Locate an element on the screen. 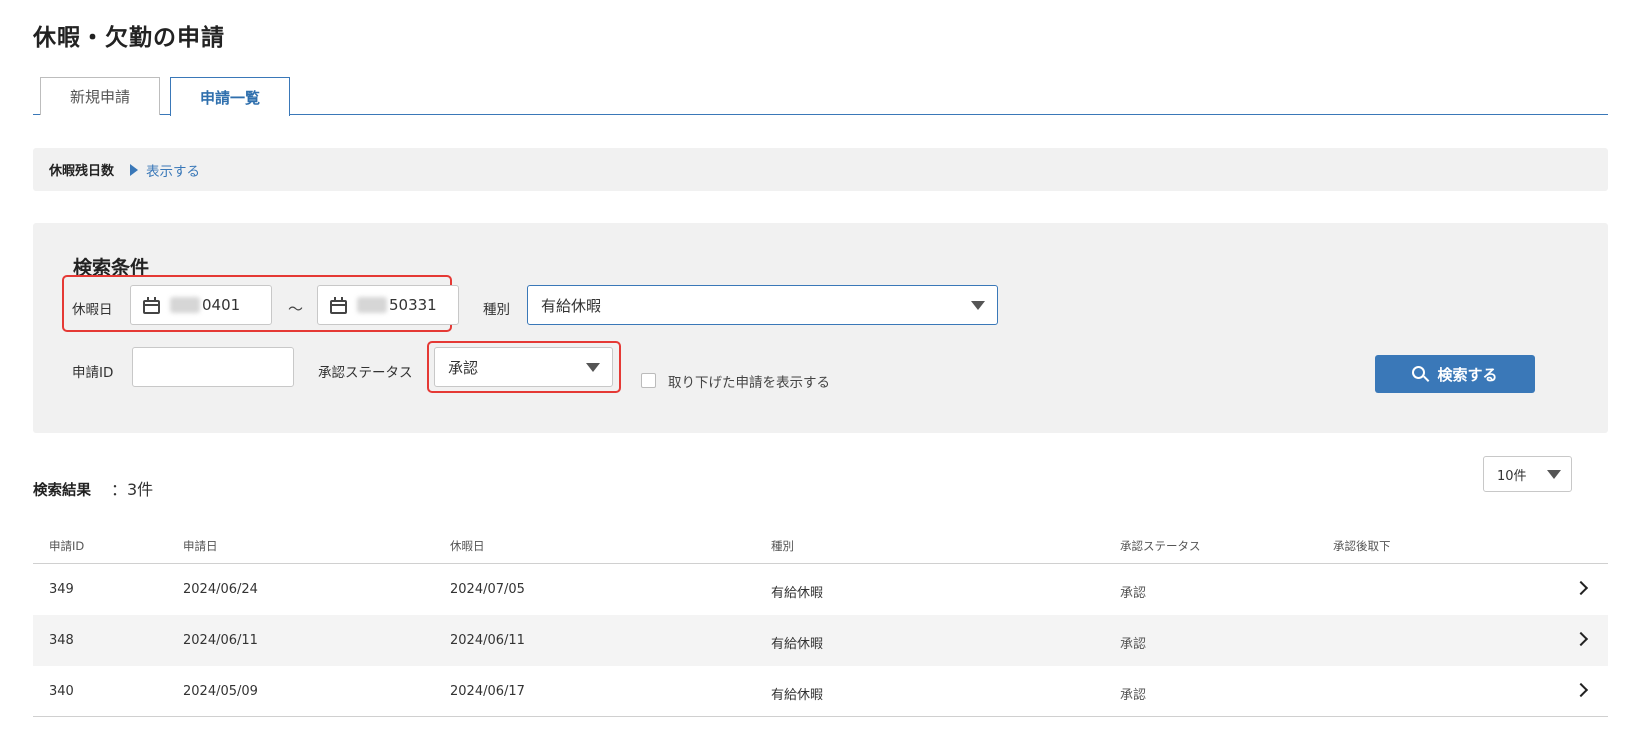  triangle-right-icon is located at coordinates (134, 169).